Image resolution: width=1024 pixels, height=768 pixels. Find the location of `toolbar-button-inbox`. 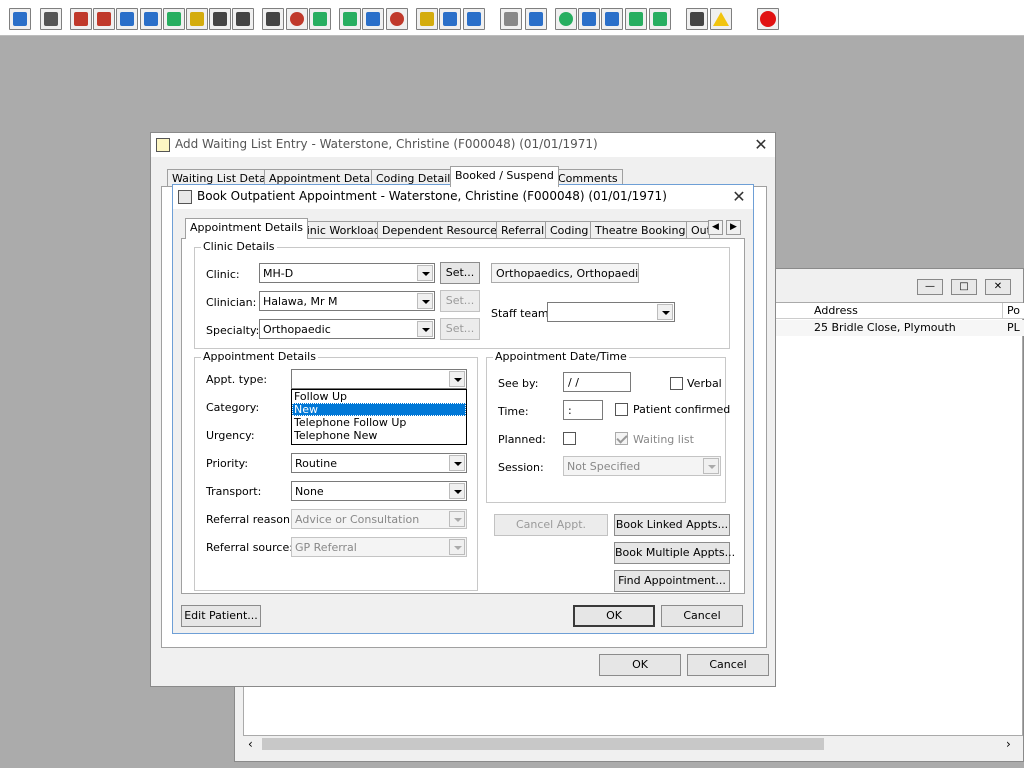

toolbar-button-inbox is located at coordinates (612, 19).